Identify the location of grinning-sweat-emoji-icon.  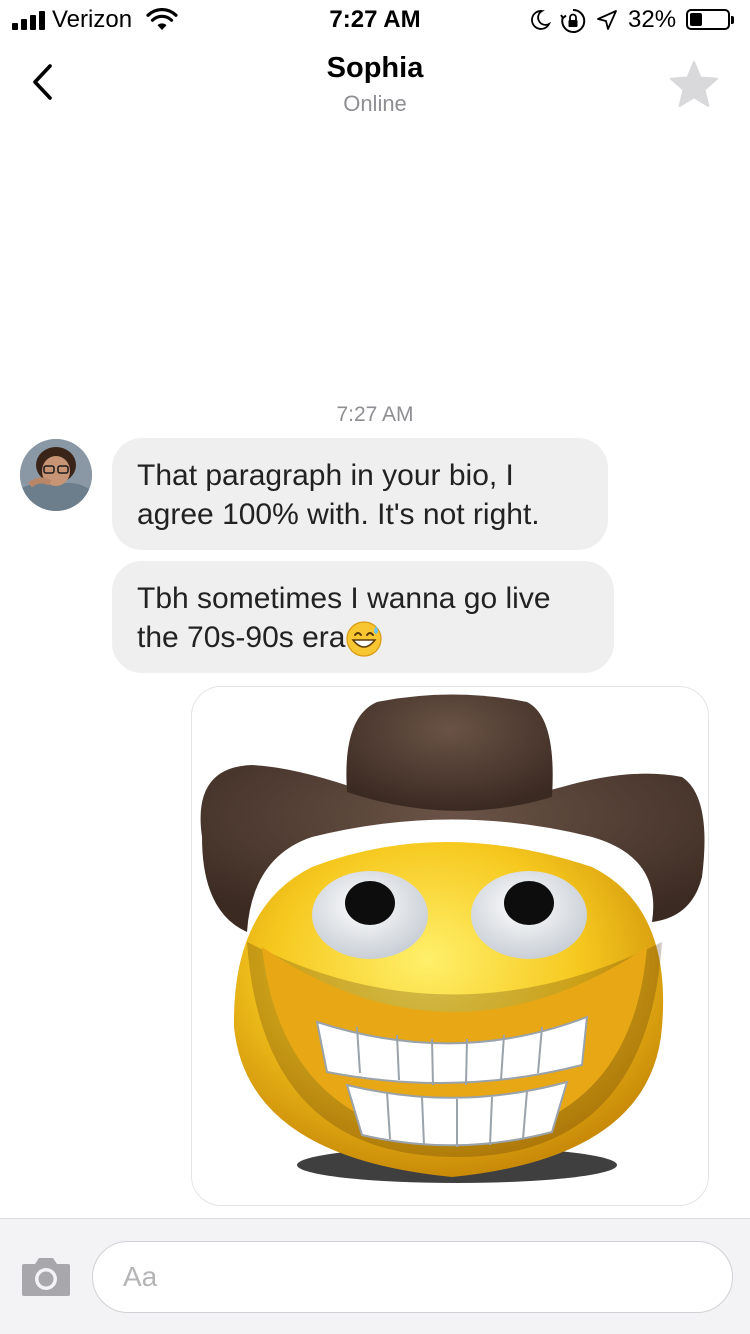
(364, 639).